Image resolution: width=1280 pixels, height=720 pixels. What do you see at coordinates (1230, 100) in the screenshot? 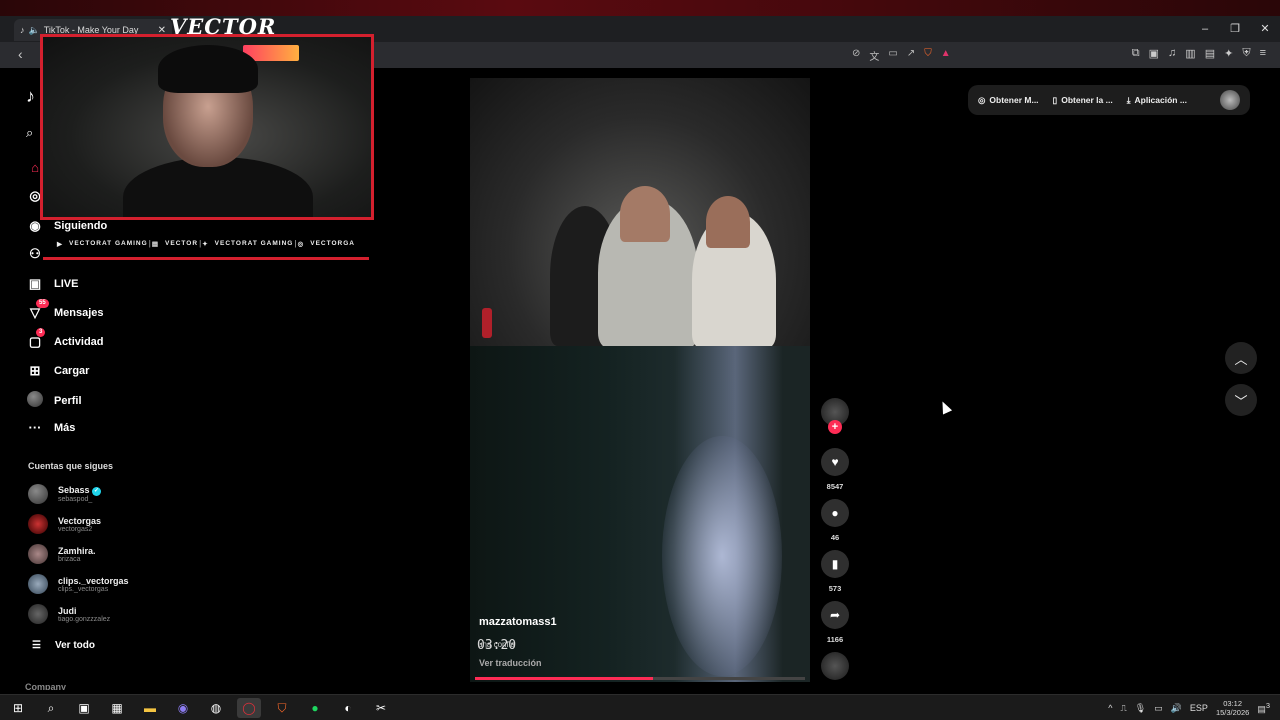
I see `user-avatar` at bounding box center [1230, 100].